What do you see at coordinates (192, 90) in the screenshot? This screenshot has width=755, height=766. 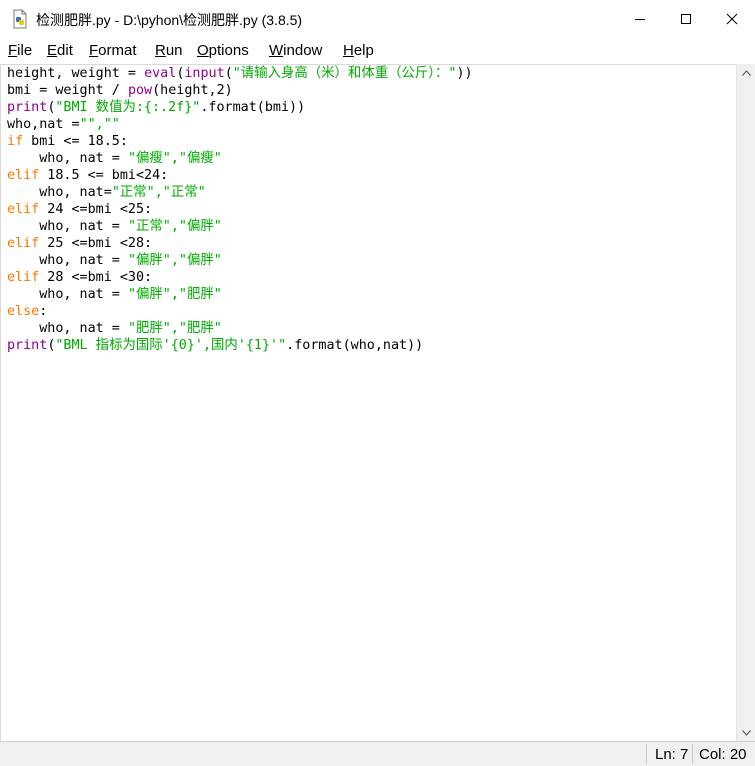 I see `code-token: (height,2)` at bounding box center [192, 90].